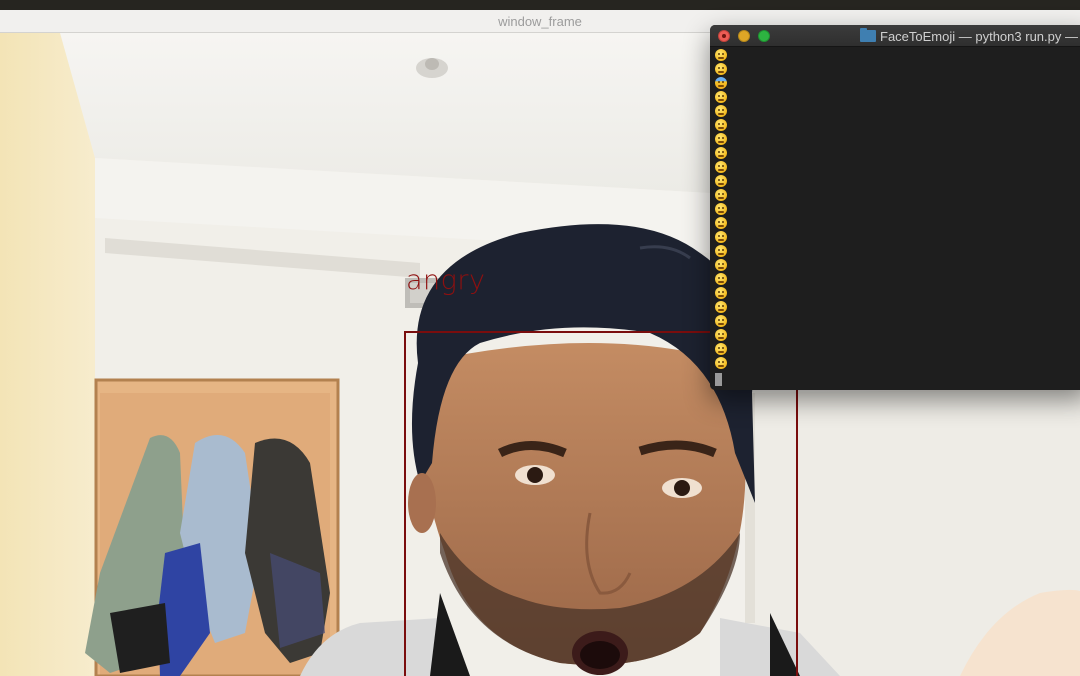  Describe the element at coordinates (979, 36) in the screenshot. I see `terminal-title: FaceToEmoji — python3 run.py —` at that location.